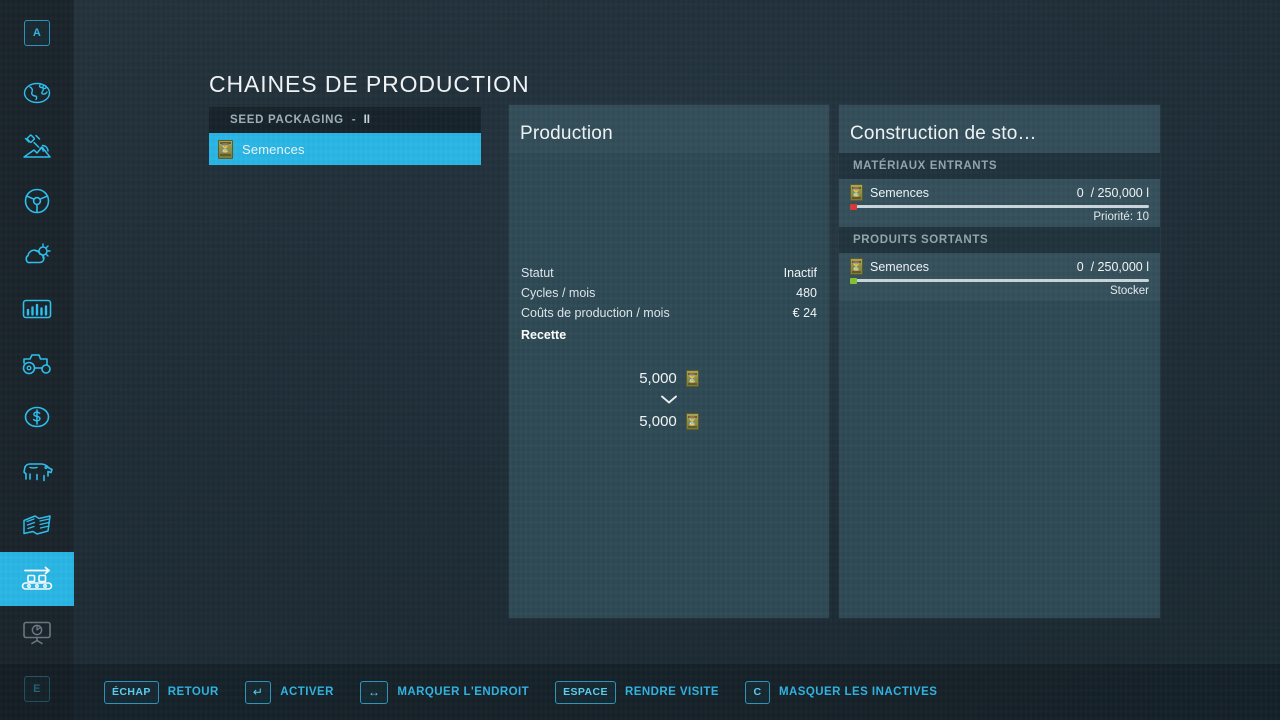 The height and width of the screenshot is (720, 1280). Describe the element at coordinates (287, 120) in the screenshot. I see `chain-group-name: SEED PACKAGING` at that location.